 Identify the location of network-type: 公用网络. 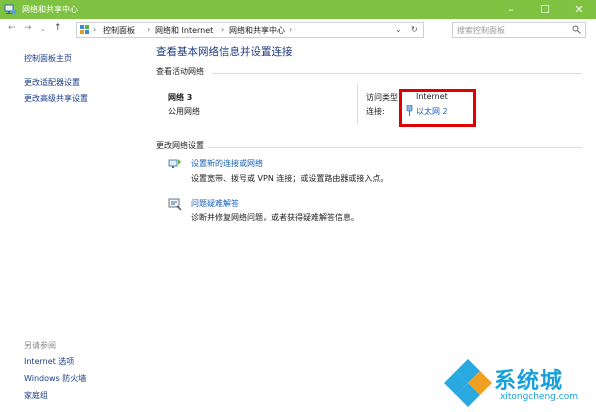
(184, 111).